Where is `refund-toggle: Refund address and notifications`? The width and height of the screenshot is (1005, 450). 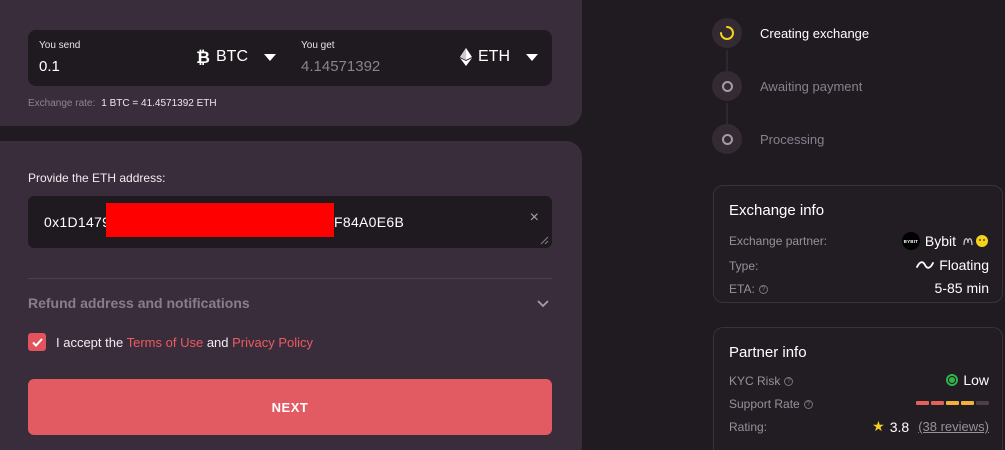 refund-toggle: Refund address and notifications is located at coordinates (290, 305).